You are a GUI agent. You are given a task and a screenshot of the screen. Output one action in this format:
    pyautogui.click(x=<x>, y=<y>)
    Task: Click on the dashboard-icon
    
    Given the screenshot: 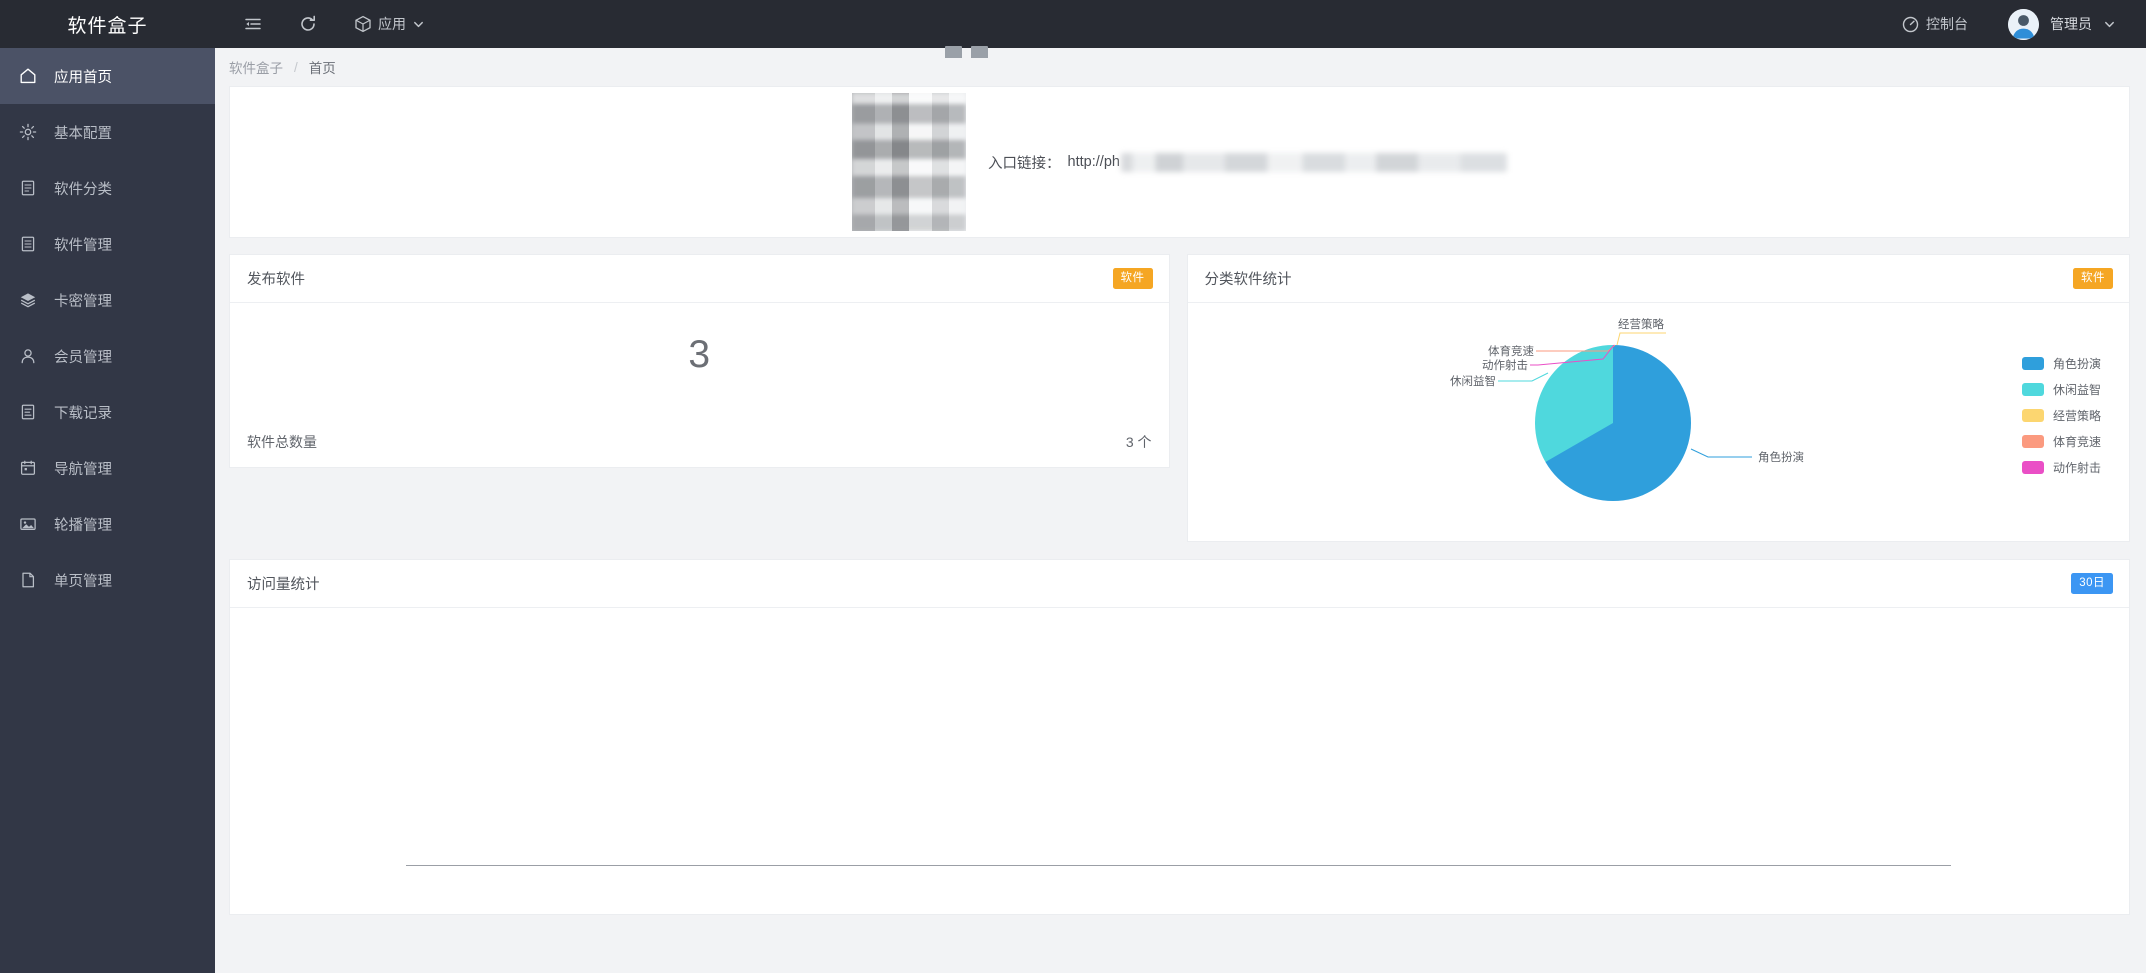 What is the action you would take?
    pyautogui.click(x=1910, y=24)
    